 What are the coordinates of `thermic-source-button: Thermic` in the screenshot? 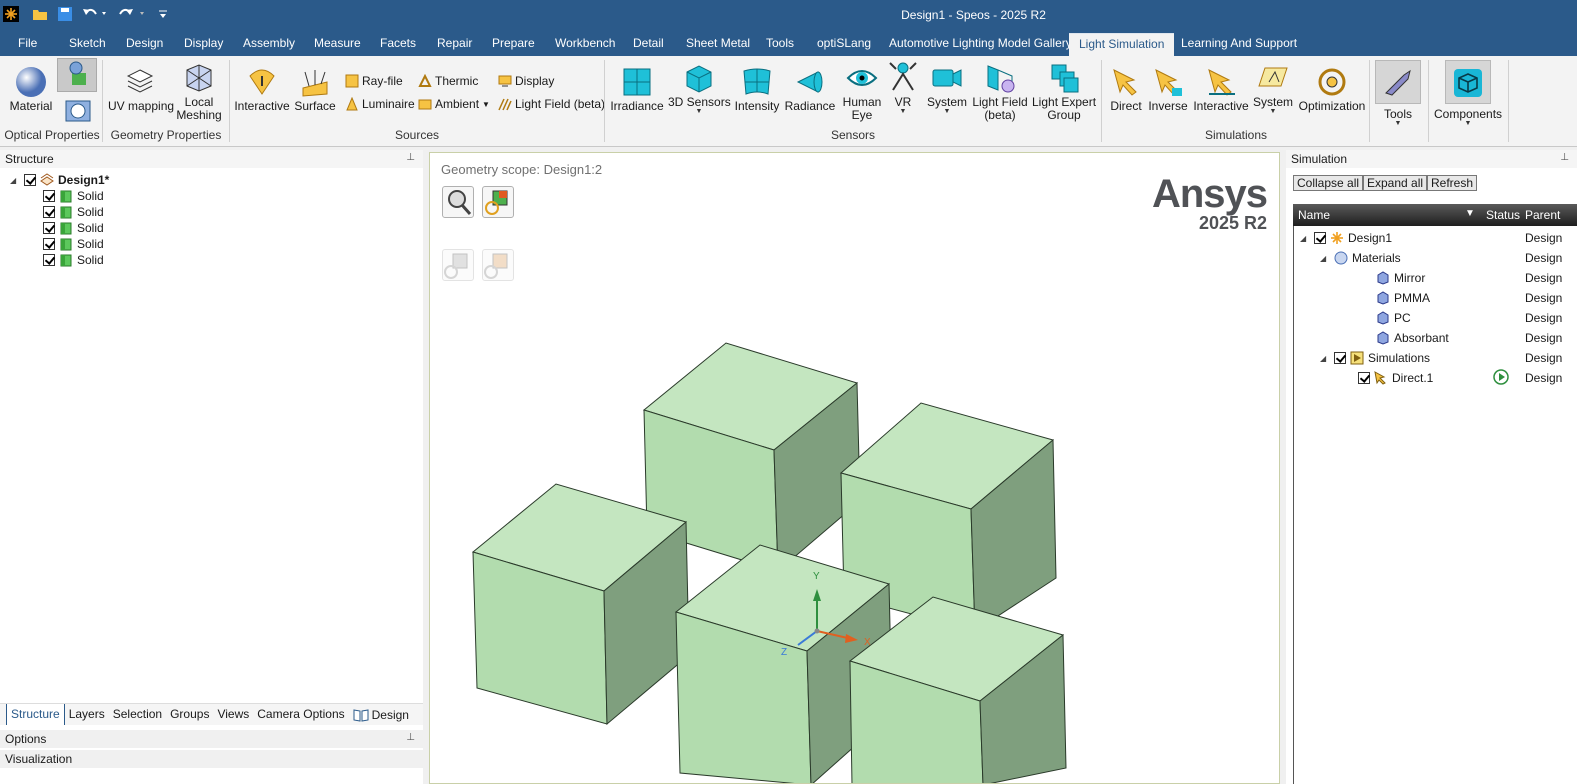 It's located at (448, 81).